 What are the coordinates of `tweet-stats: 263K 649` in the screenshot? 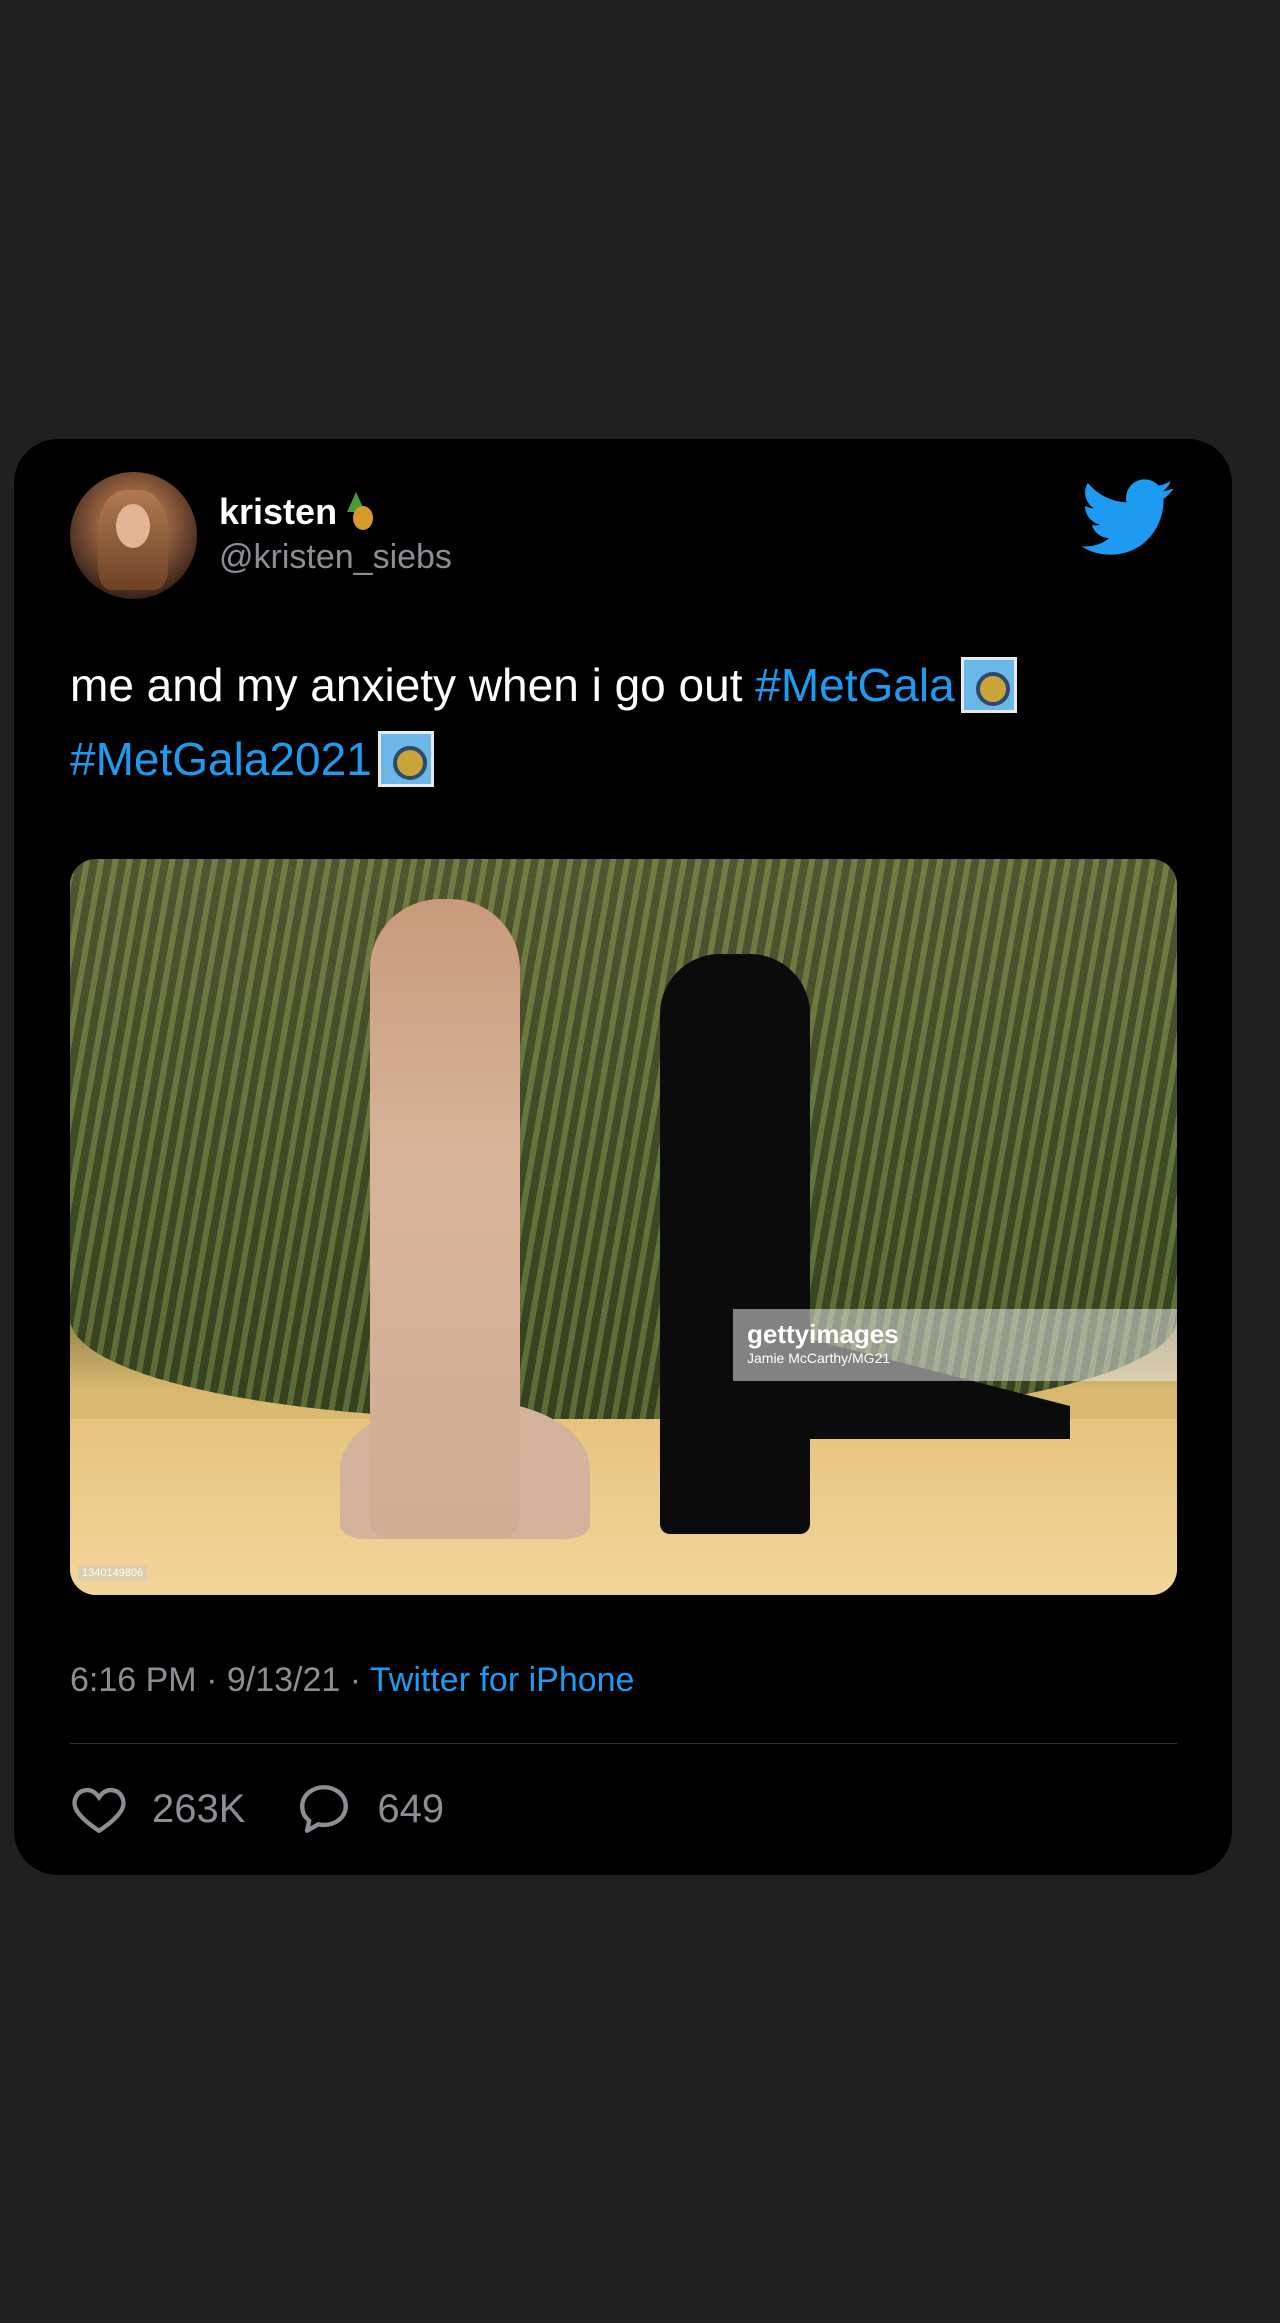 It's located at (282, 1809).